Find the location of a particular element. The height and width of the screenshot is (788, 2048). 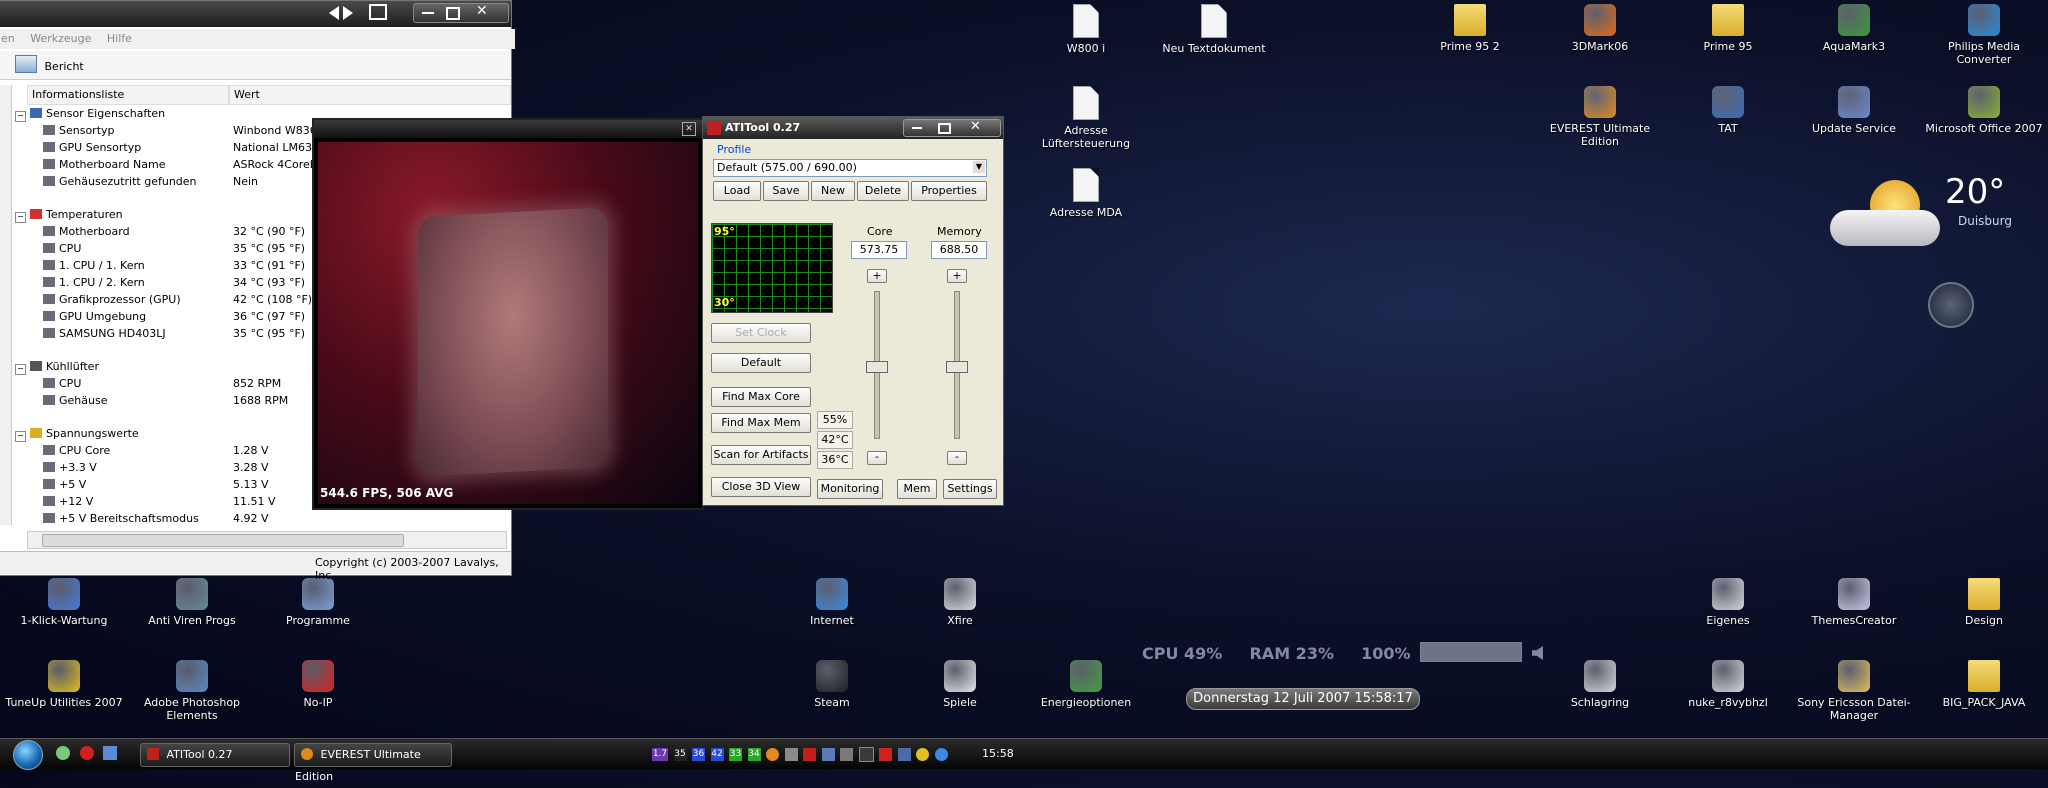

desktop-icon: Neu Textdokument is located at coordinates (1214, 29).